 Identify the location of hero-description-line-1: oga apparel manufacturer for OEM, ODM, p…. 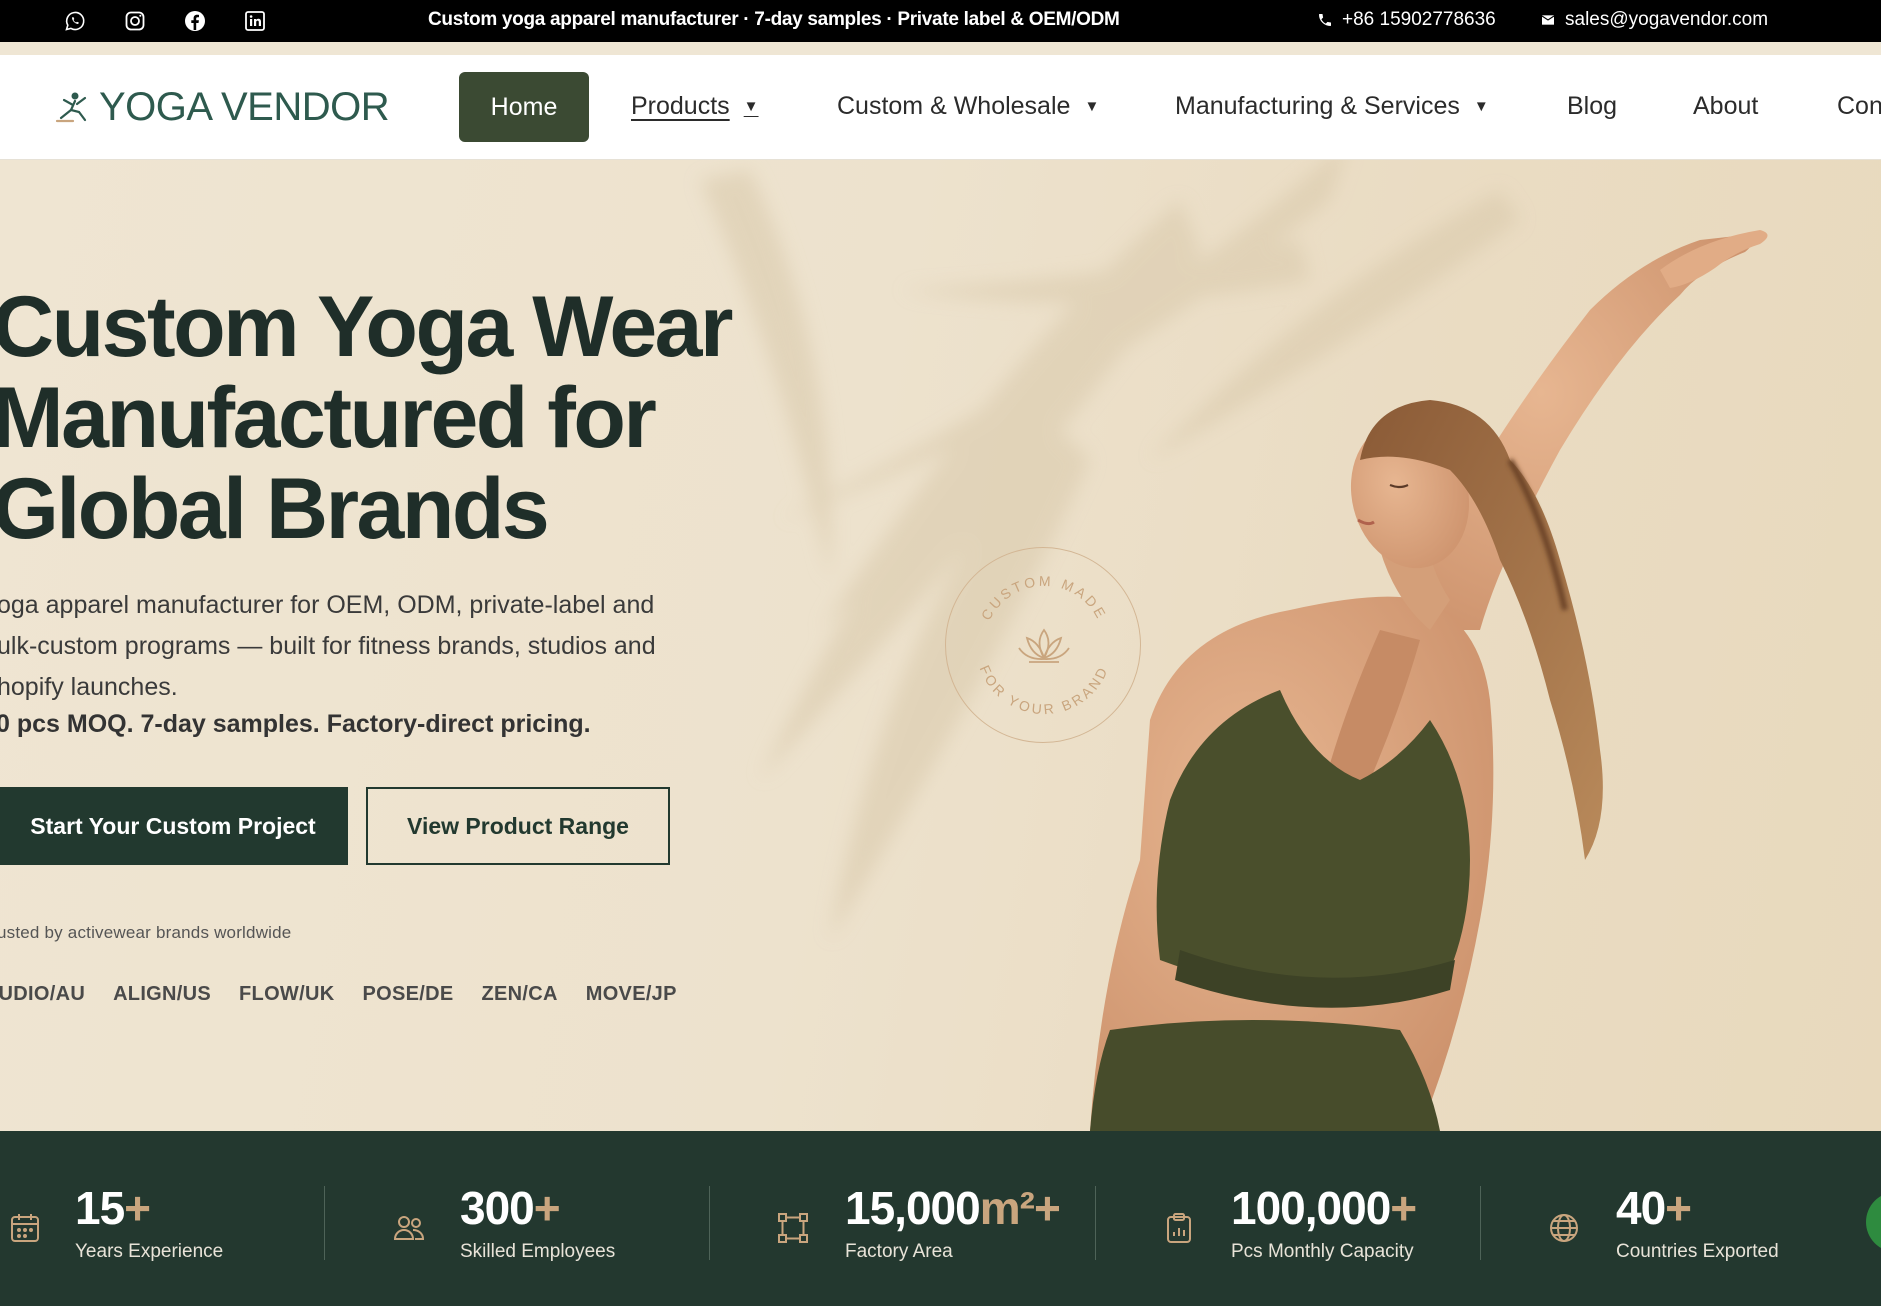
(327, 605).